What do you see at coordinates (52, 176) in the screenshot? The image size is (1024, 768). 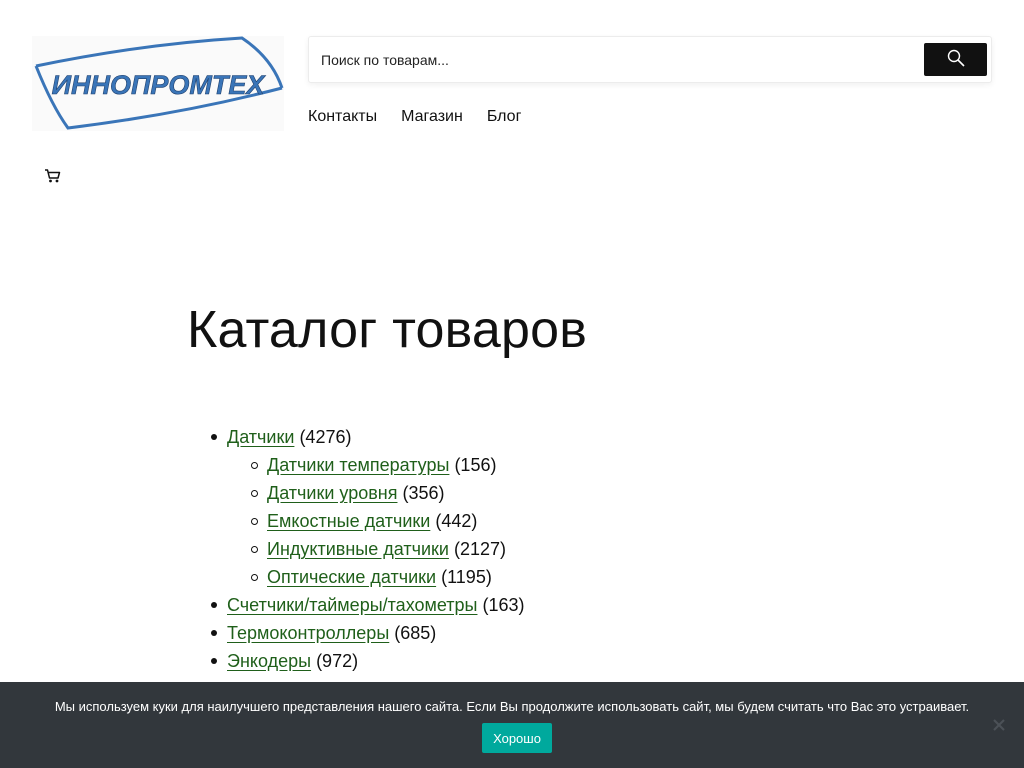 I see `cart-icon` at bounding box center [52, 176].